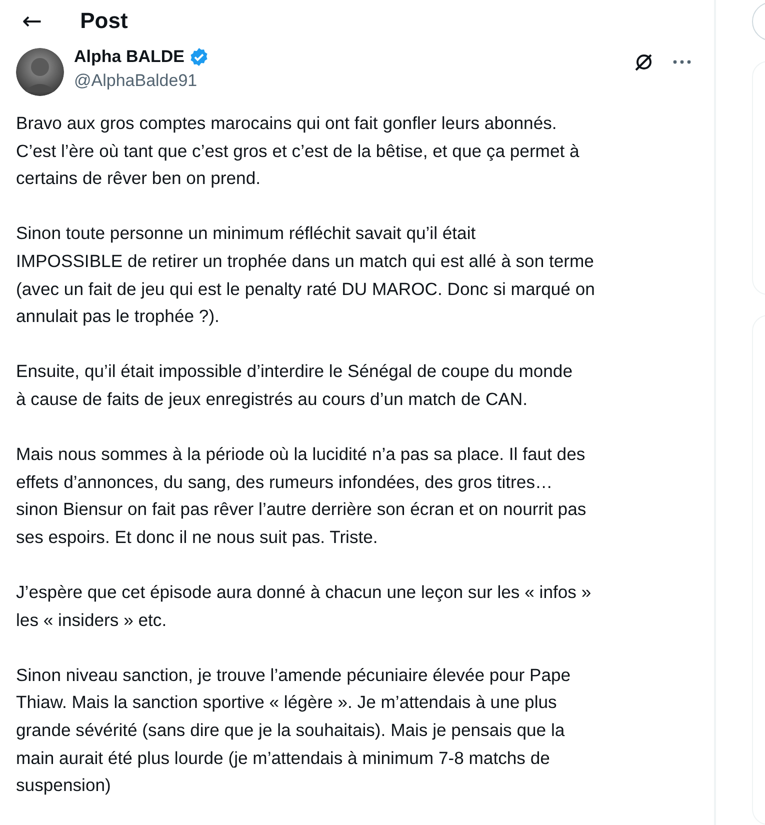 This screenshot has height=825, width=765. I want to click on post-paragraph: Sinon toute personne un minimum réfléchit savait qu’il était IMPOSSIBLE de retirer un trophée dans un match qui est allé à son terme (avec un fait de jeu qui est le penalty raté DU MAROC. Donc si marqué on annulait pas le trophée ?)., so click(306, 275).